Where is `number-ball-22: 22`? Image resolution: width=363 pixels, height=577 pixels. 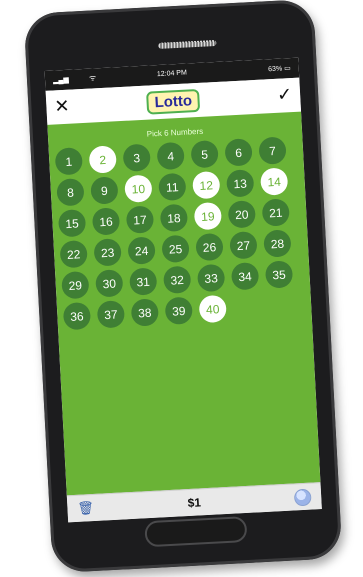 number-ball-22: 22 is located at coordinates (73, 254).